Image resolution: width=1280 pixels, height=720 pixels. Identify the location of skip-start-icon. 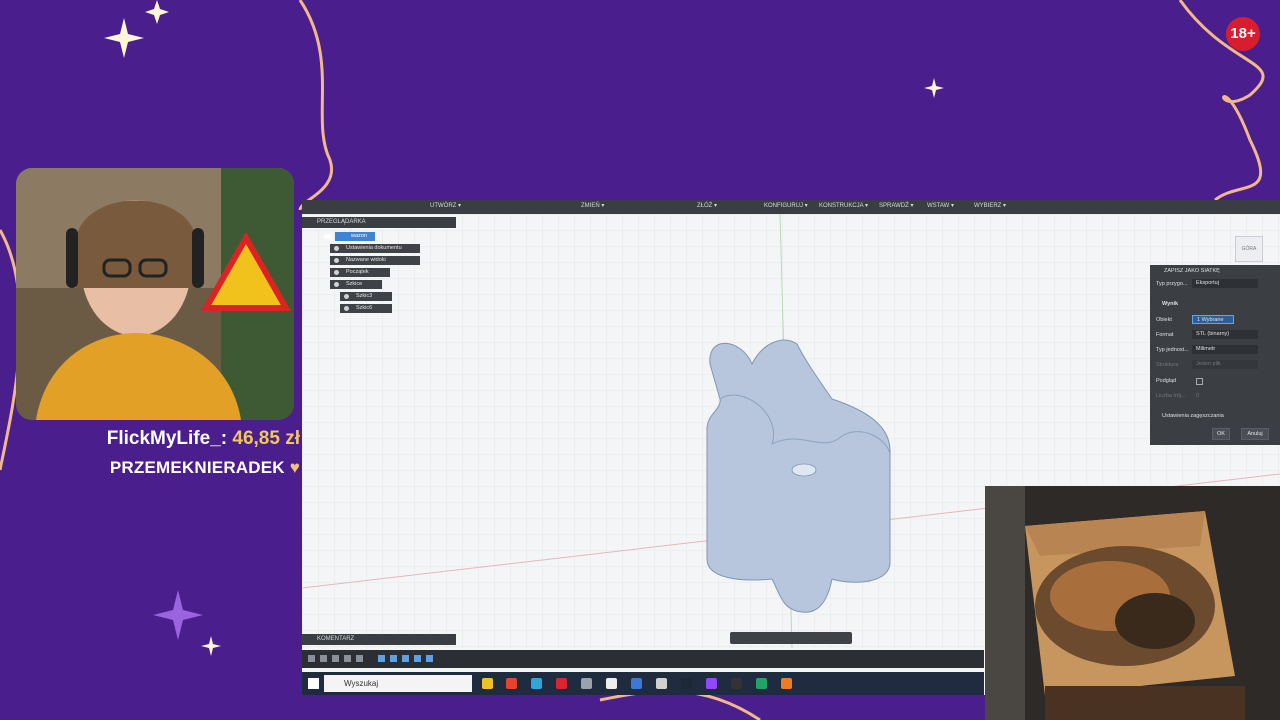
(311, 658).